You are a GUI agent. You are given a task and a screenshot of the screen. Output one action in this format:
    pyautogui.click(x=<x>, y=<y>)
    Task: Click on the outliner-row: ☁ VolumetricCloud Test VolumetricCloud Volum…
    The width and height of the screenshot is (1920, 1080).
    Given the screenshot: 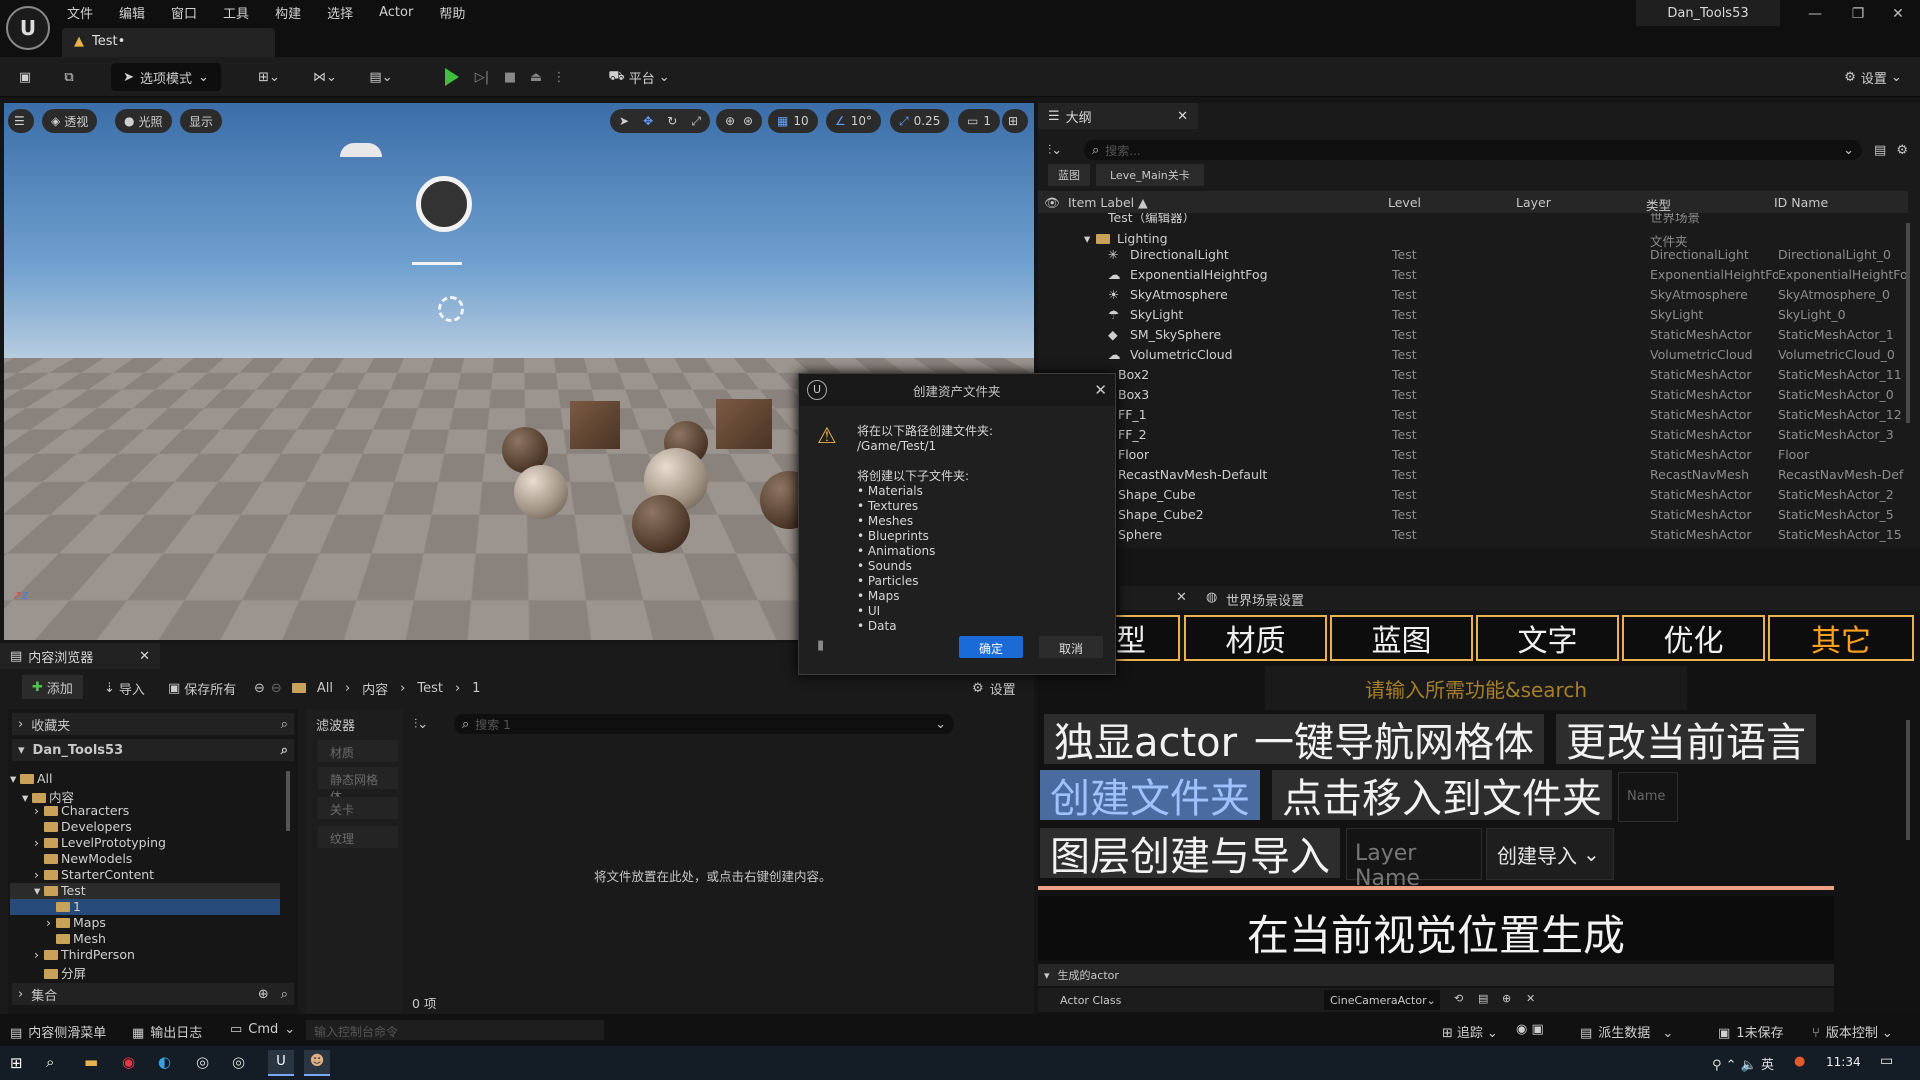 What is the action you would take?
    pyautogui.click(x=1473, y=354)
    